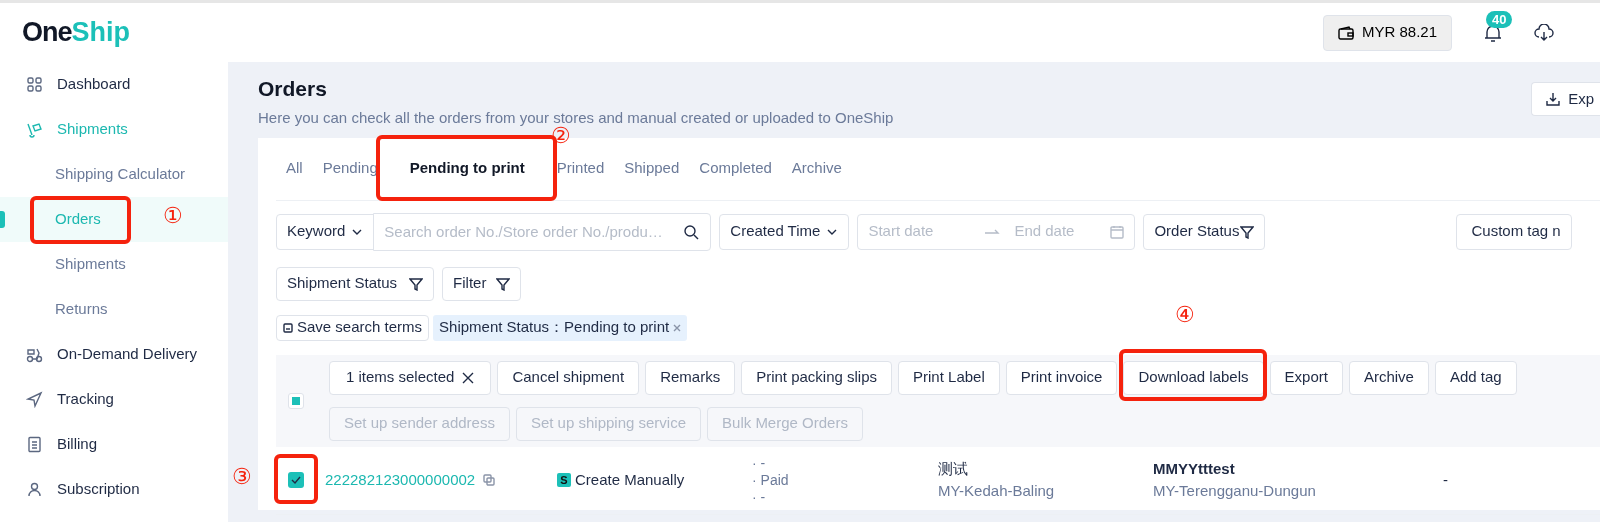 This screenshot has width=1600, height=525. Describe the element at coordinates (1193, 377) in the screenshot. I see `action-button: Download labels` at that location.